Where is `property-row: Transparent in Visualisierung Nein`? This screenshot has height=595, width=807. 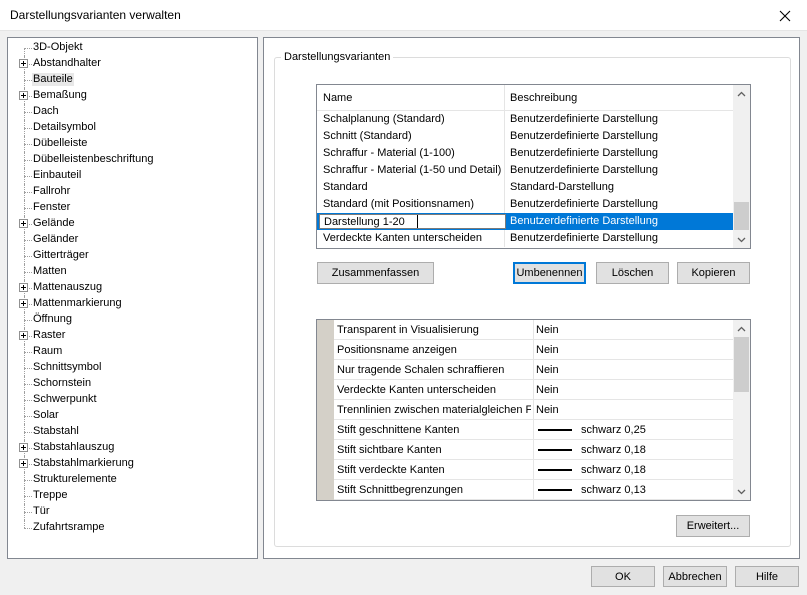 property-row: Transparent in Visualisierung Nein is located at coordinates (533, 330).